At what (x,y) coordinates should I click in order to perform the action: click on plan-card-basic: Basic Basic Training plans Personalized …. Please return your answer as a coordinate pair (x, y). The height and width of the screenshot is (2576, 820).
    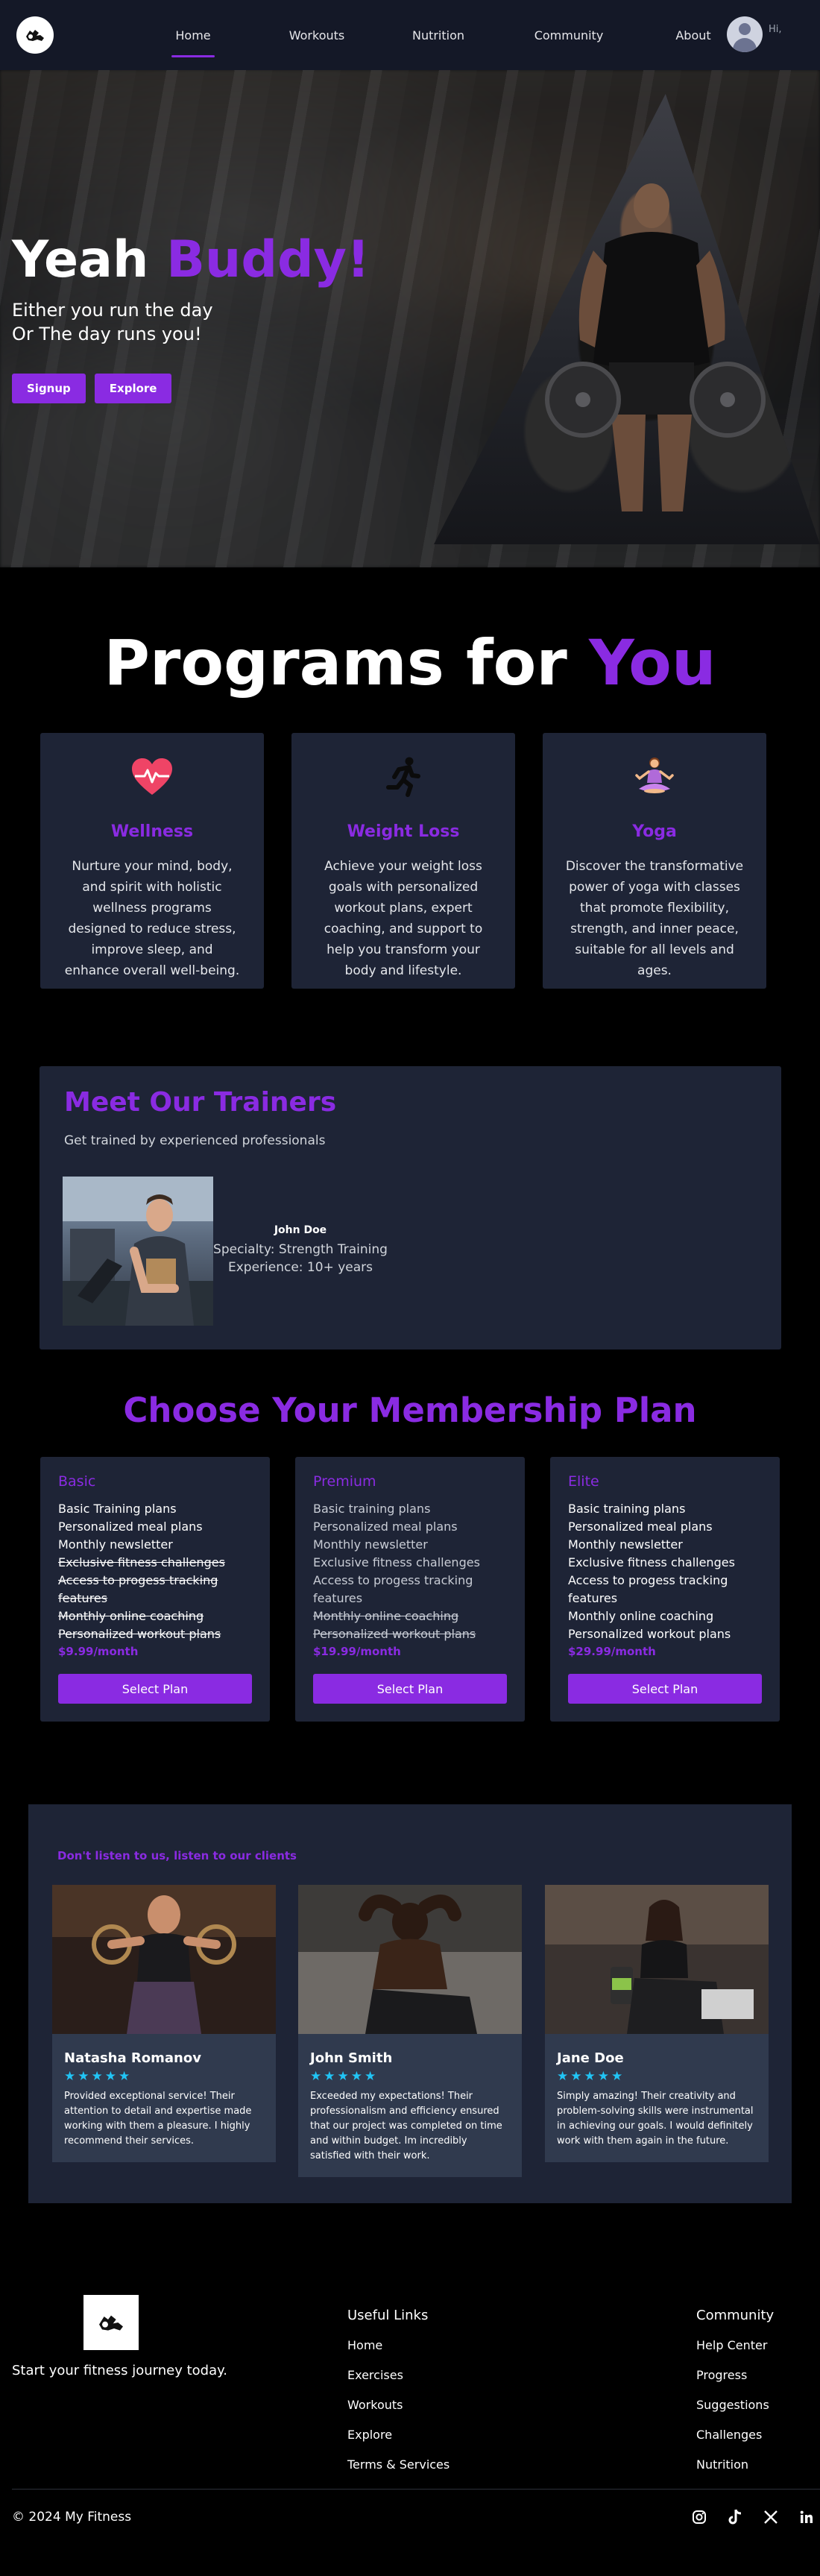
    Looking at the image, I should click on (155, 1589).